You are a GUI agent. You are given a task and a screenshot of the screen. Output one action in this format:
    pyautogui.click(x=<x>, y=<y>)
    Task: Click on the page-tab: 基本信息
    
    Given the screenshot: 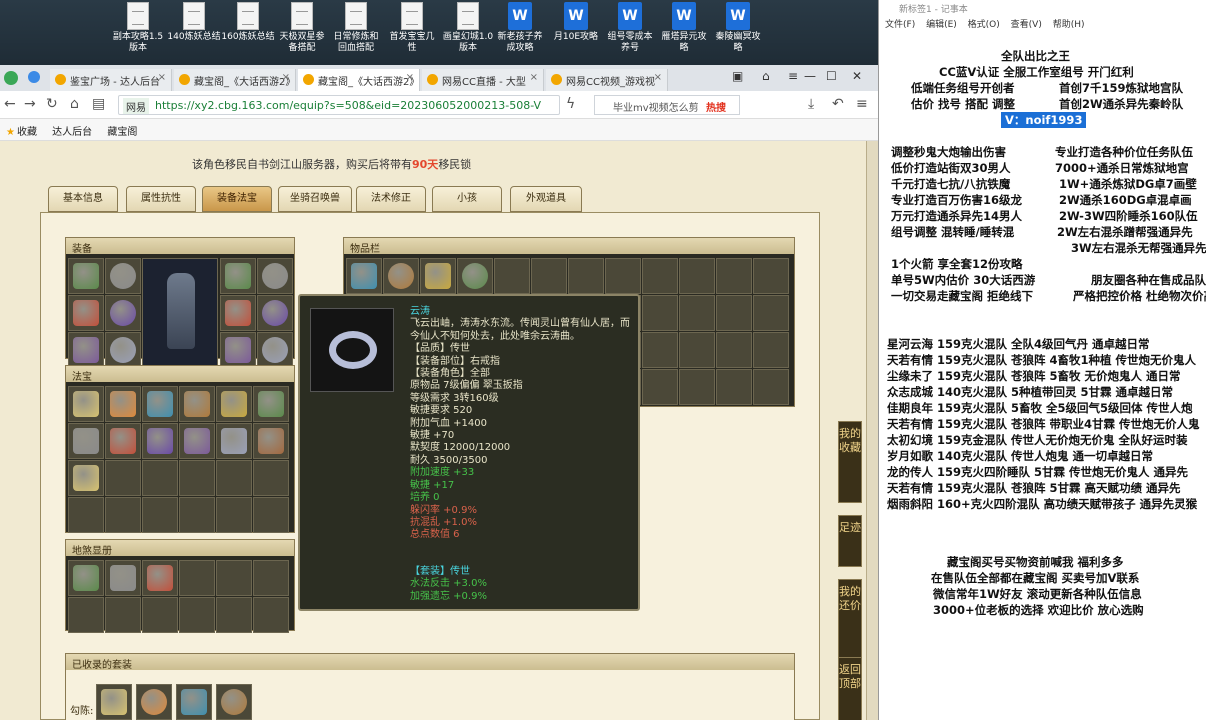 What is the action you would take?
    pyautogui.click(x=83, y=199)
    